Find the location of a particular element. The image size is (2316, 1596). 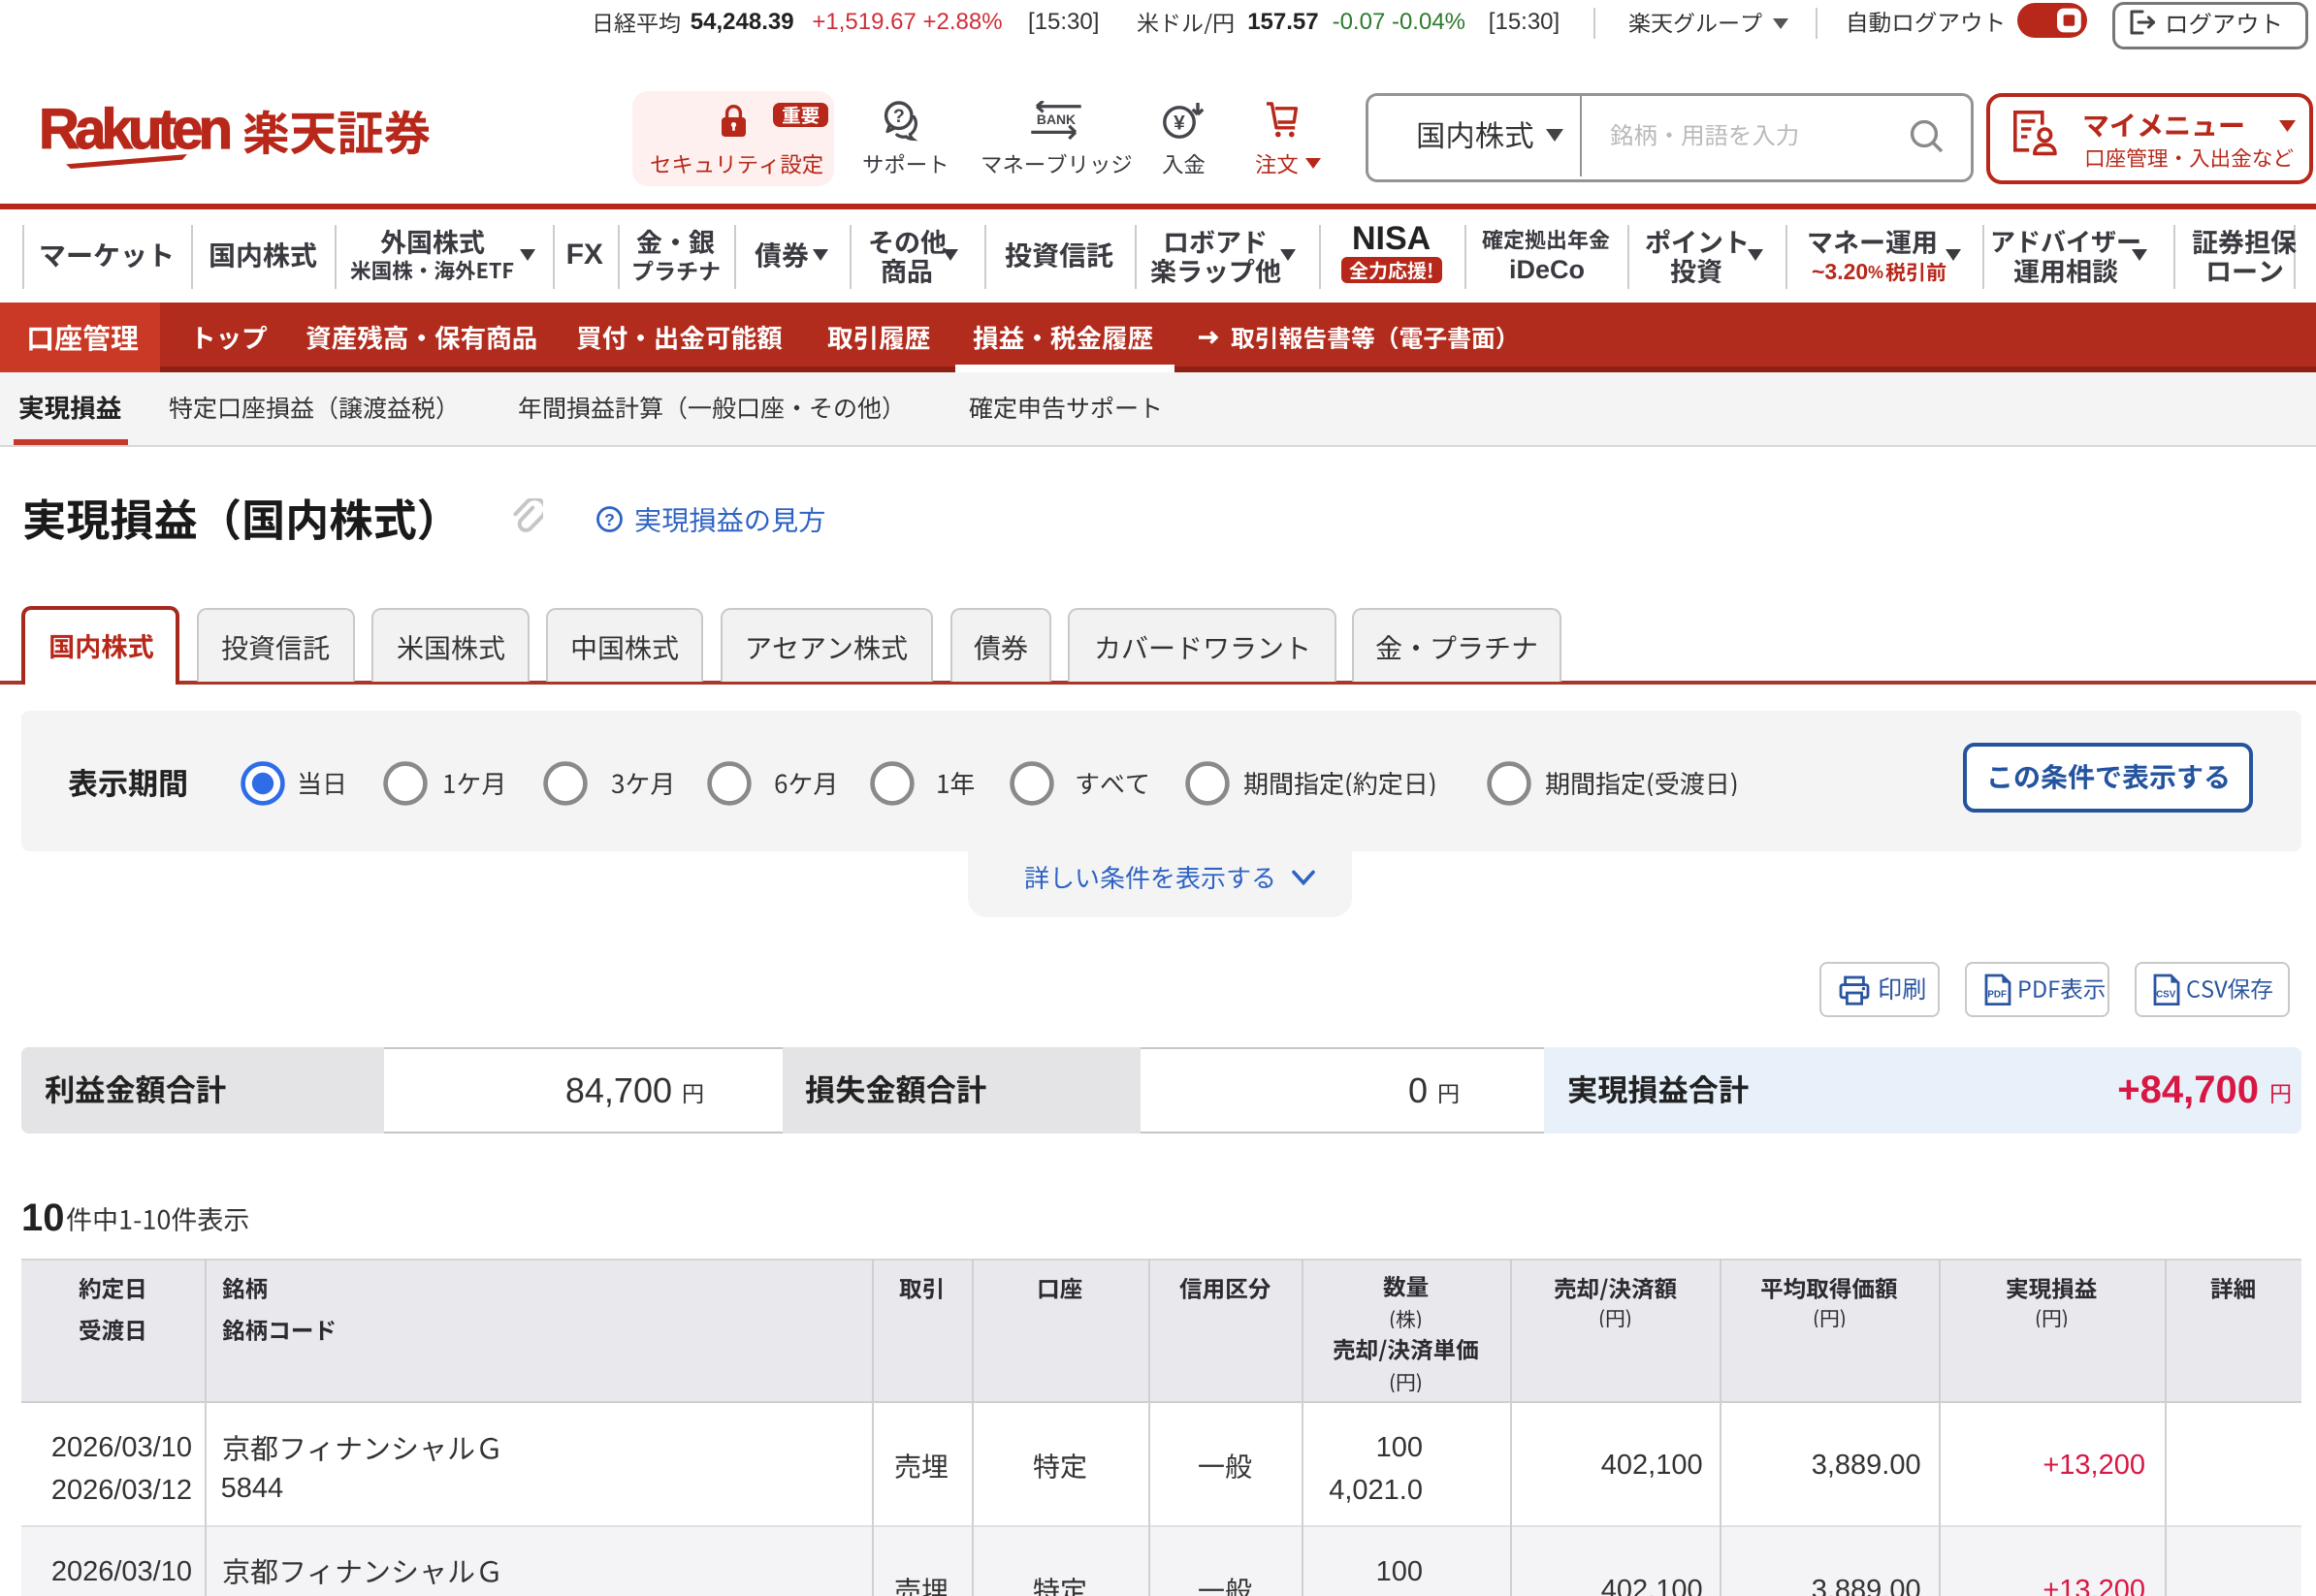

svg-text: CSV is located at coordinates (2166, 995).